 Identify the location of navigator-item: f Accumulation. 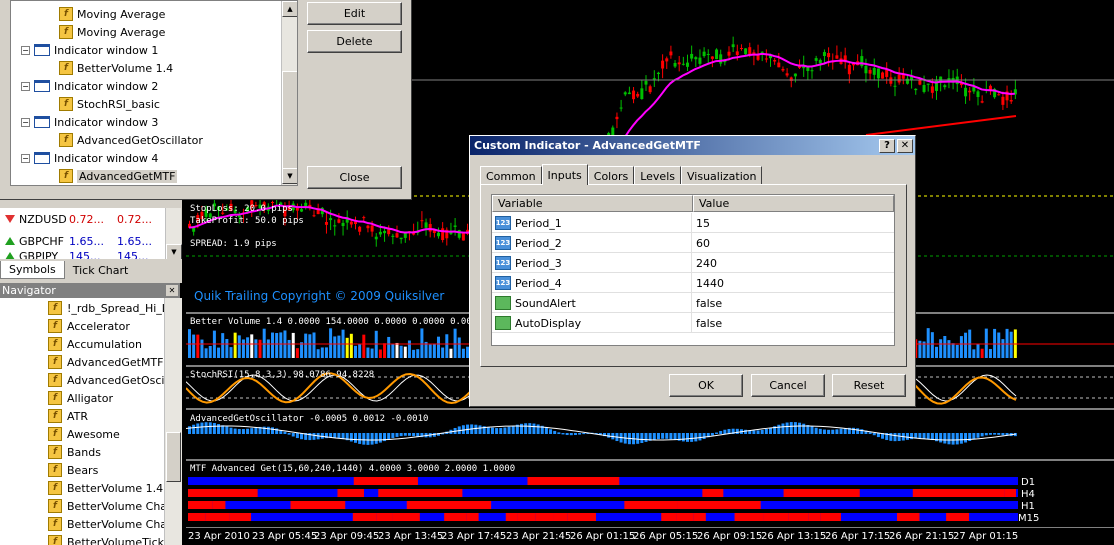
(95, 344).